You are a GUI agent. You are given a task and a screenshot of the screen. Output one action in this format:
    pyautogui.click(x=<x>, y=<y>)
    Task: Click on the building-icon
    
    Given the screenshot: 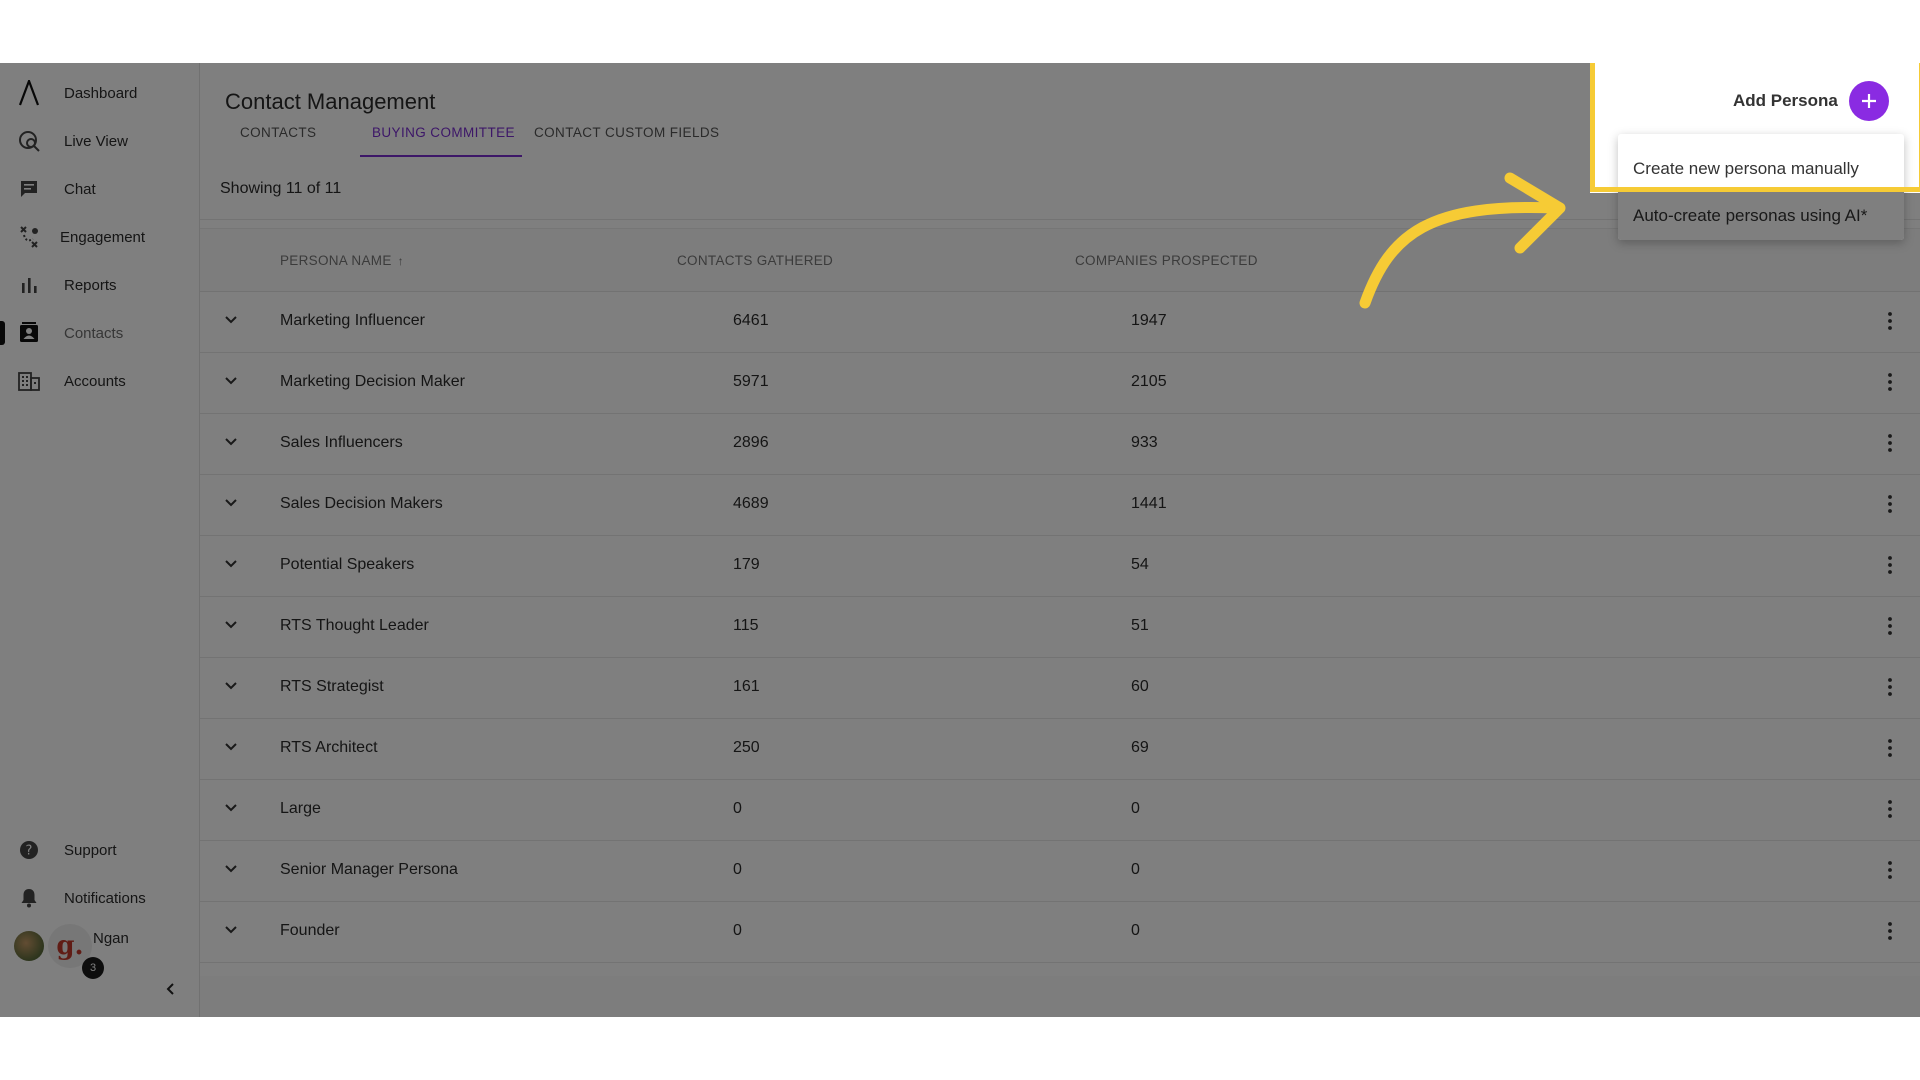 What is the action you would take?
    pyautogui.click(x=29, y=381)
    